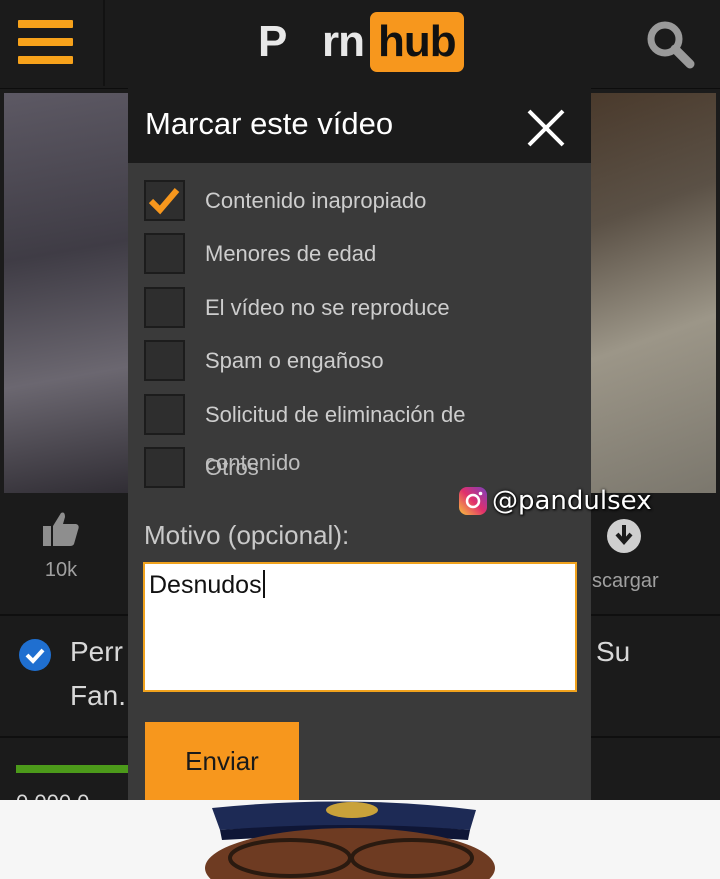 The width and height of the screenshot is (720, 879). I want to click on motivo-label: Motivo (opcional):, so click(247, 535).